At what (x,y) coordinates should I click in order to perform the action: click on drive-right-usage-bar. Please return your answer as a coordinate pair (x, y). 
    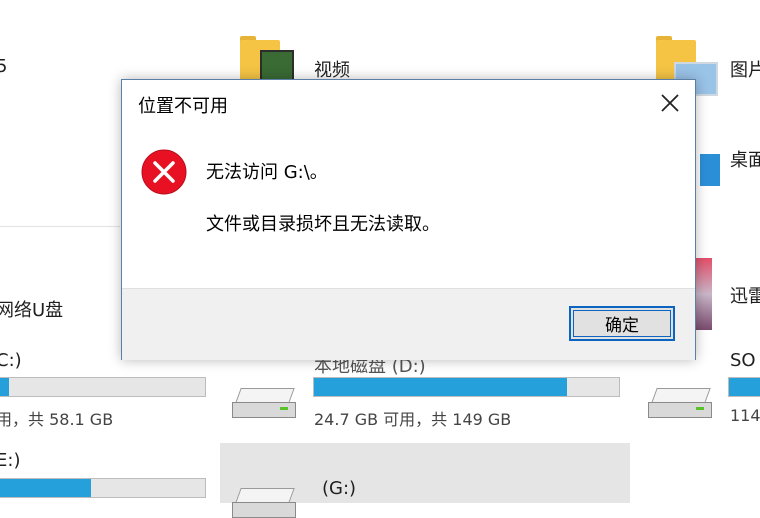
    Looking at the image, I should click on (744, 387).